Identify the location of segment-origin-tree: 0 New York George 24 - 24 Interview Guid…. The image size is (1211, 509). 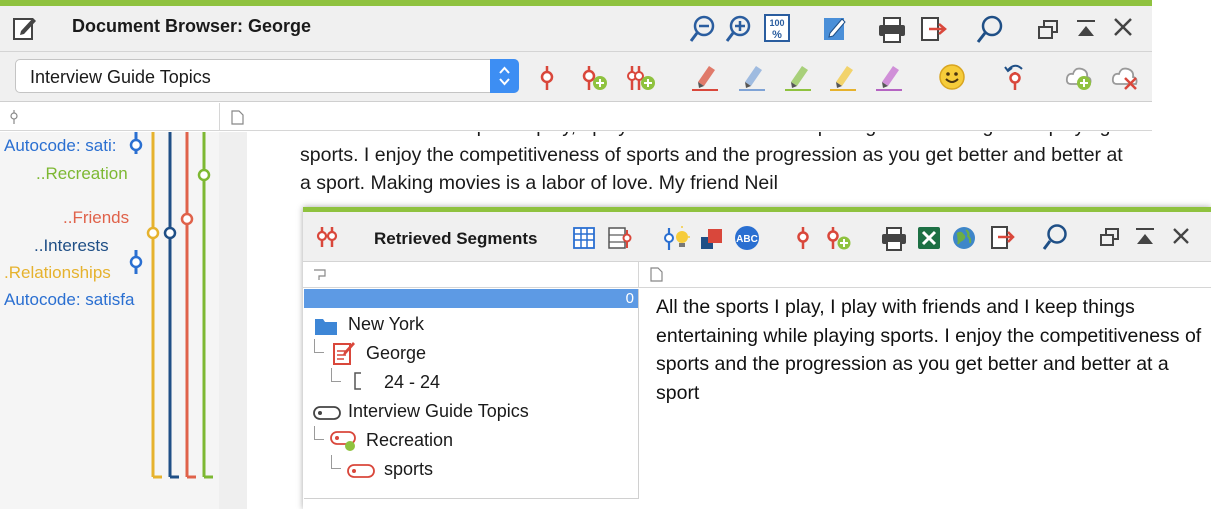
(471, 394).